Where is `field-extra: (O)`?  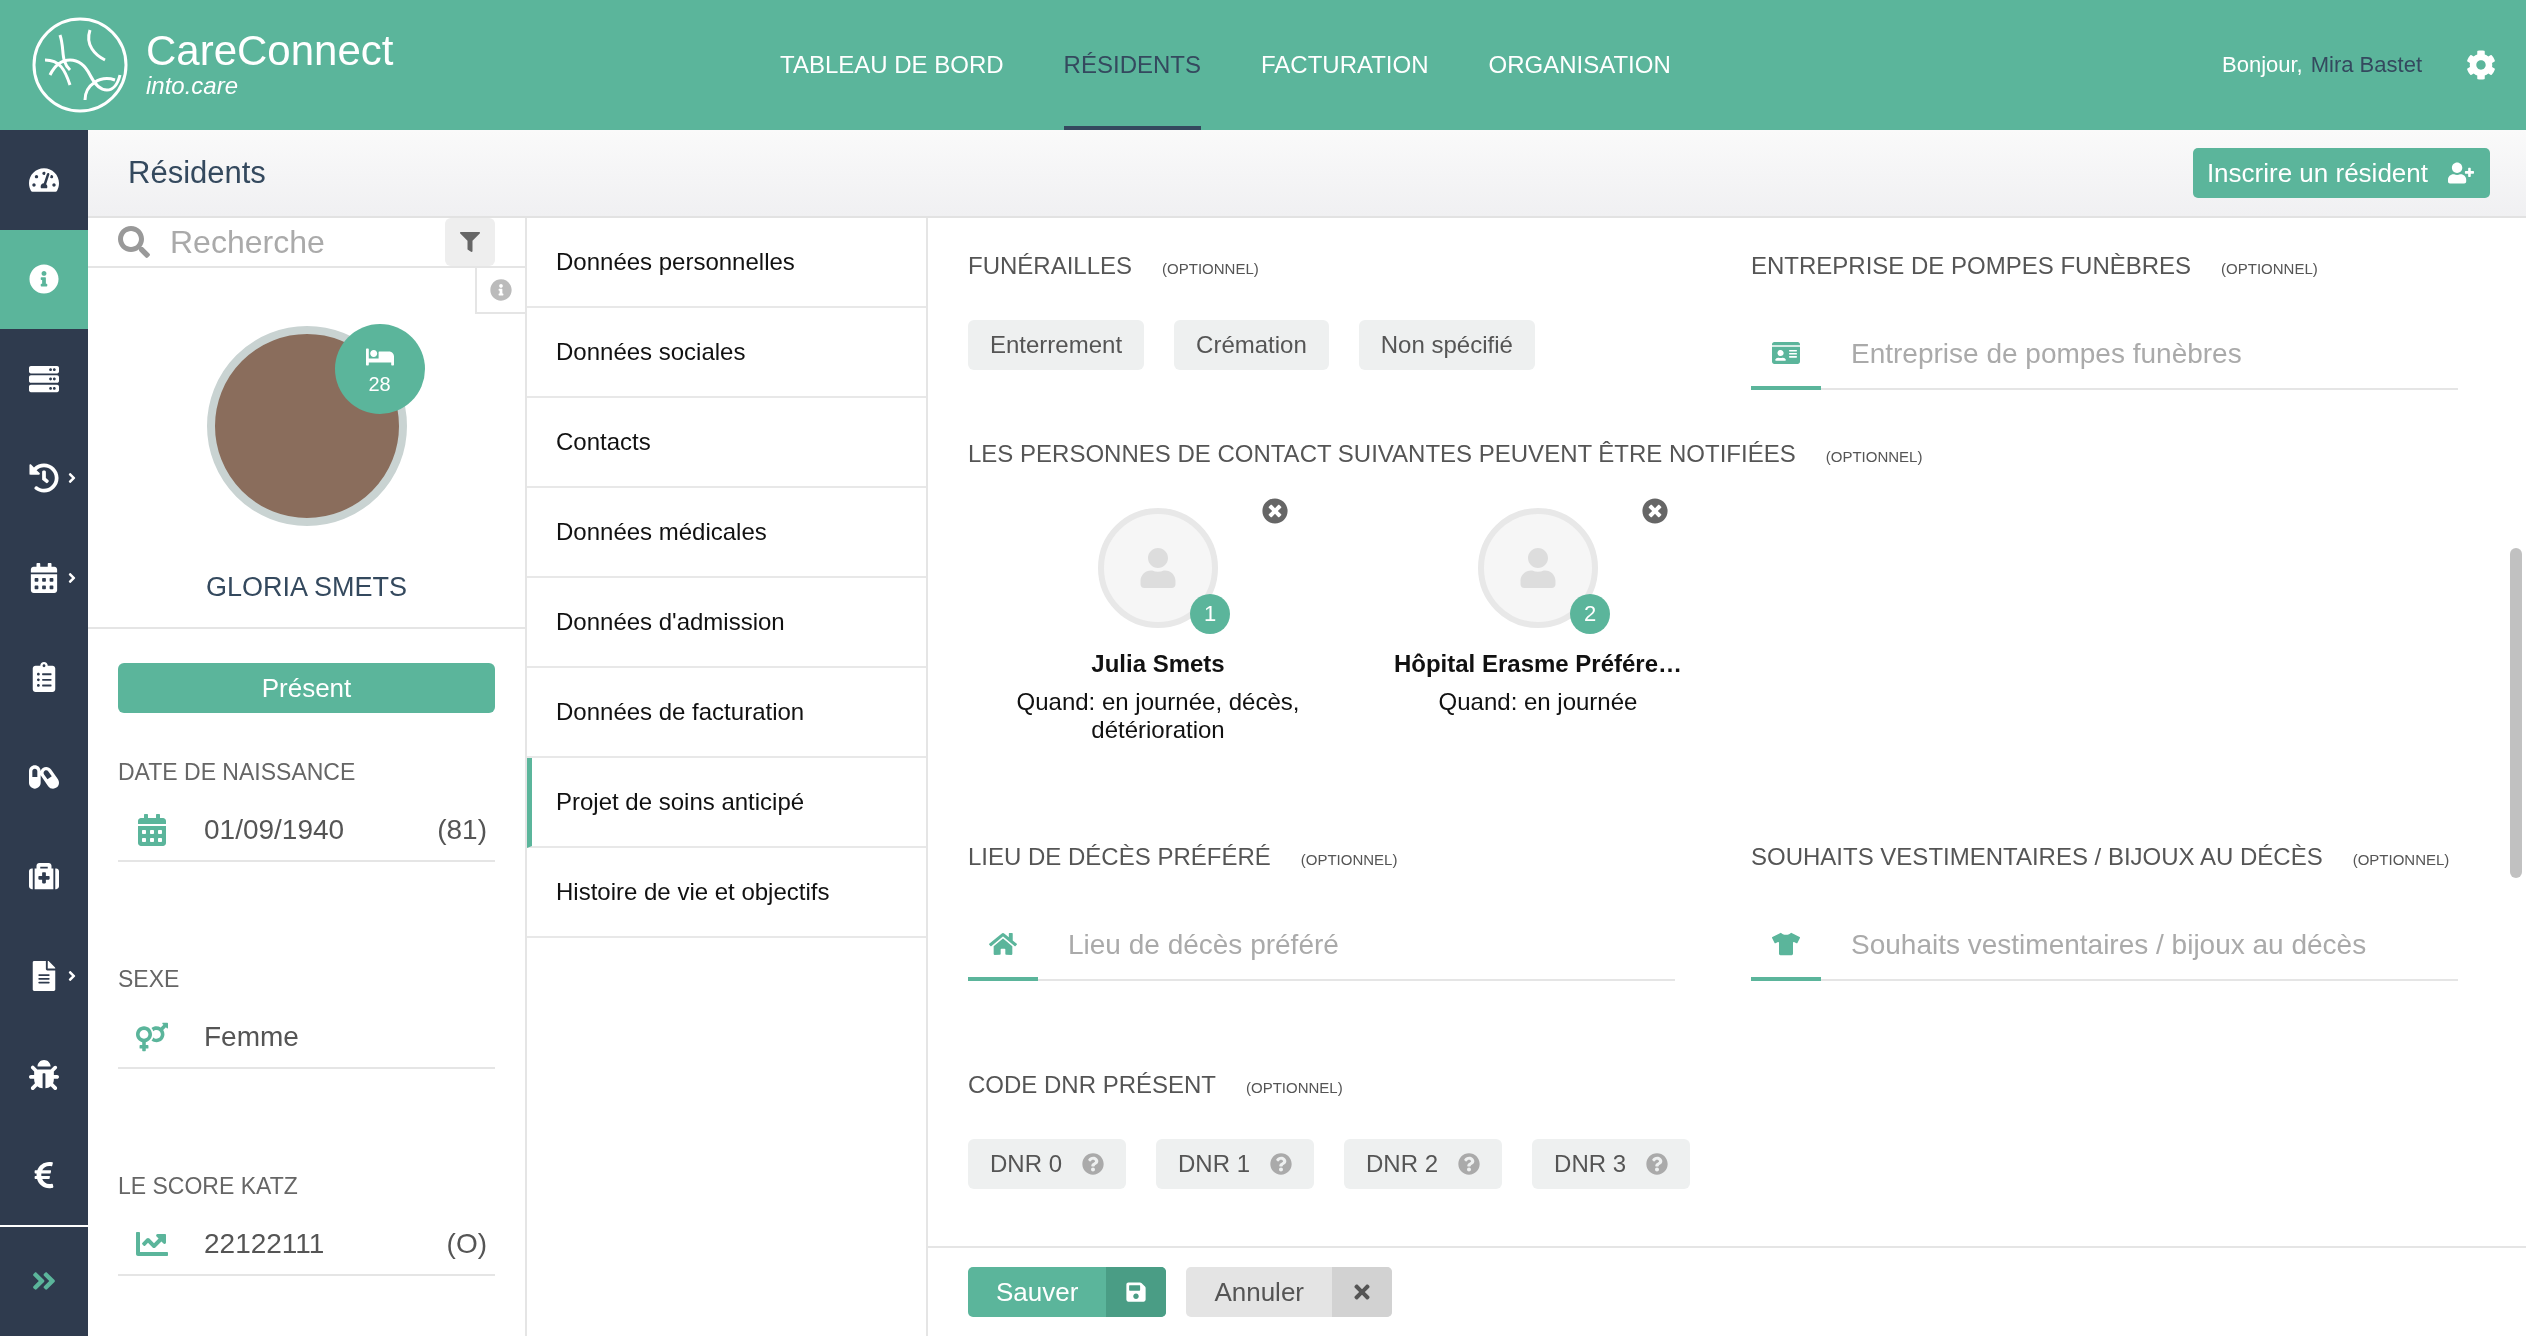 field-extra: (O) is located at coordinates (466, 1244).